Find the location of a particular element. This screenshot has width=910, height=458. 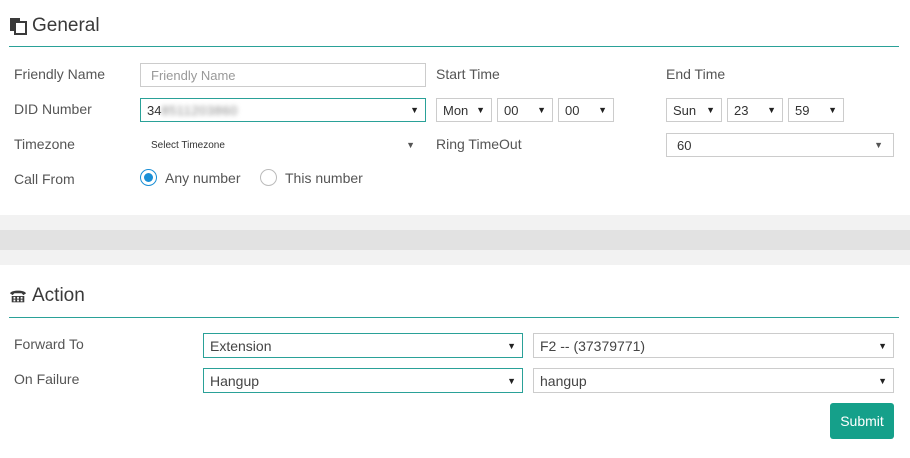

start-time-label: Start Time is located at coordinates (468, 74).